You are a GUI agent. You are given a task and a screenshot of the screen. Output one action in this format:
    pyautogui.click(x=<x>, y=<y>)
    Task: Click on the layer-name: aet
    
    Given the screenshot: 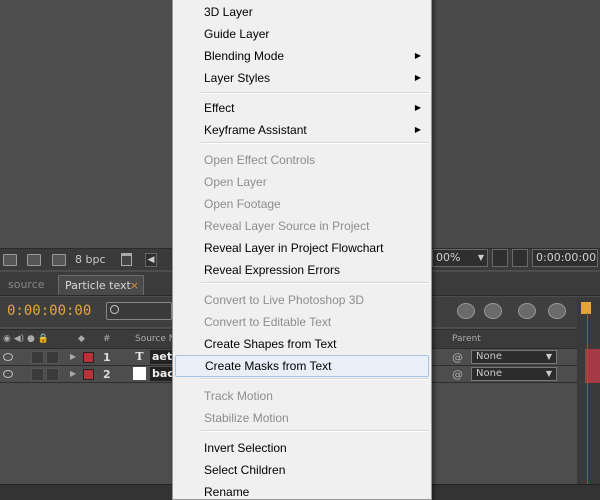 What is the action you would take?
    pyautogui.click(x=161, y=357)
    